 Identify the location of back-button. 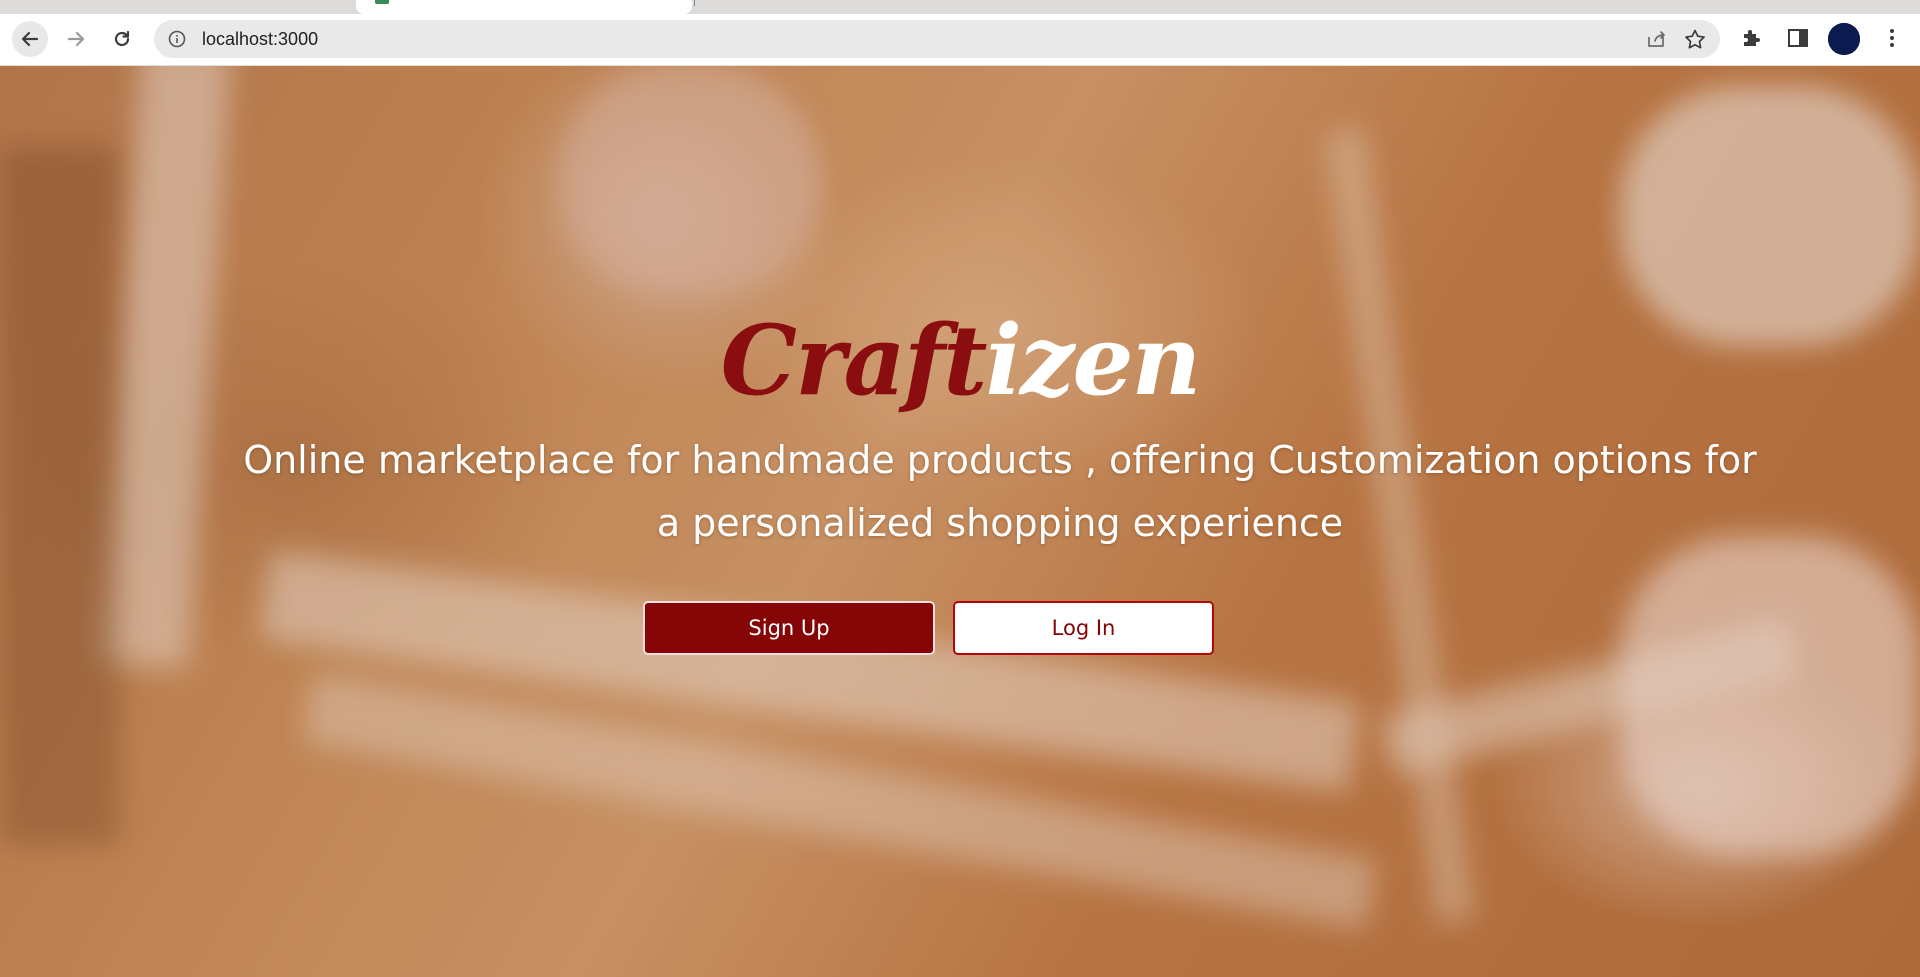
(30, 39).